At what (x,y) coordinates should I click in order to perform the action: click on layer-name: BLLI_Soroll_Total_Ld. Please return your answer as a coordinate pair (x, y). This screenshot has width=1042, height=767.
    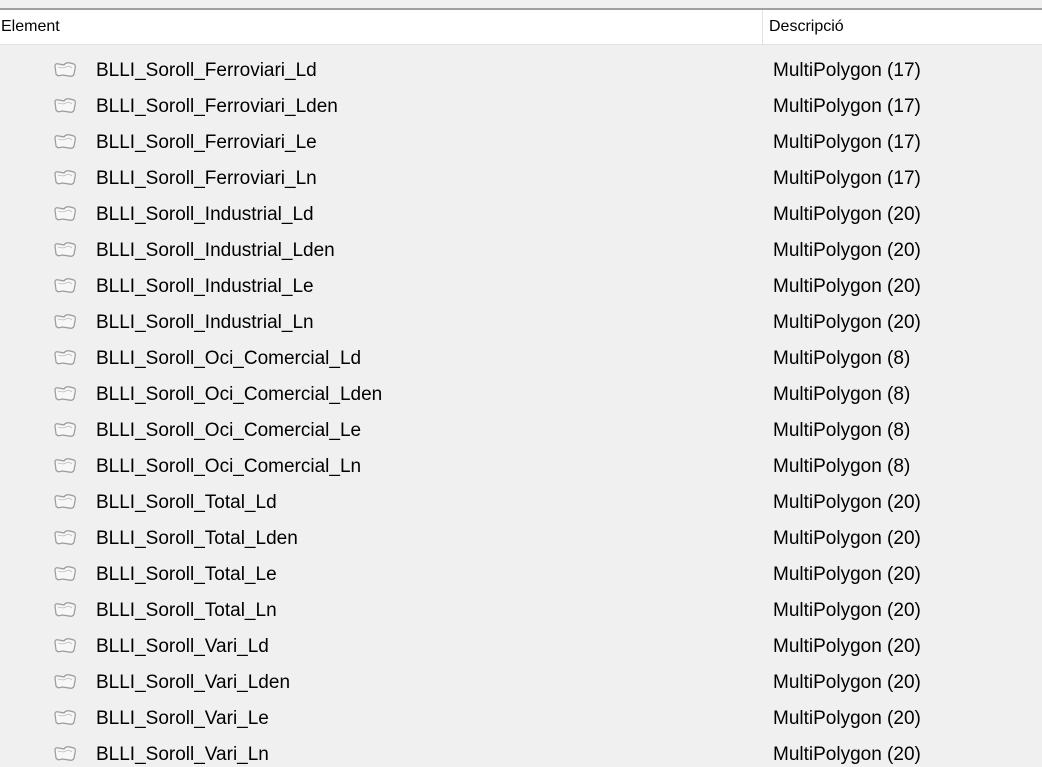
    Looking at the image, I should click on (186, 503).